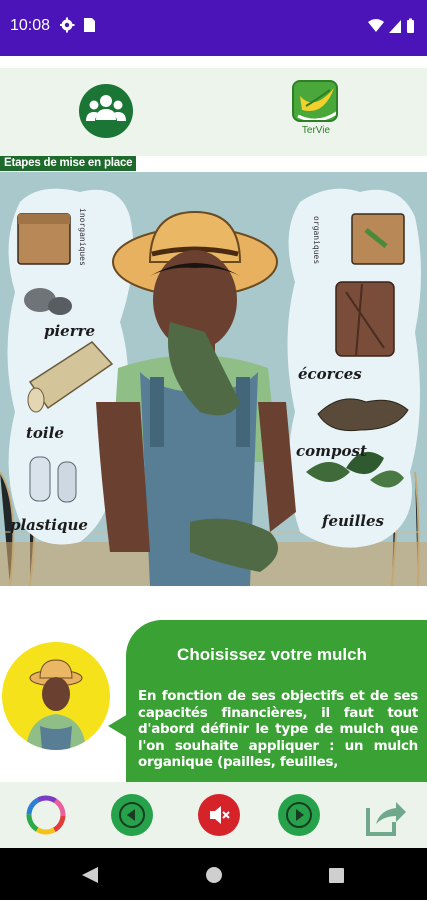 This screenshot has height=905, width=427. I want to click on item-label-ecorces: écorces, so click(330, 374).